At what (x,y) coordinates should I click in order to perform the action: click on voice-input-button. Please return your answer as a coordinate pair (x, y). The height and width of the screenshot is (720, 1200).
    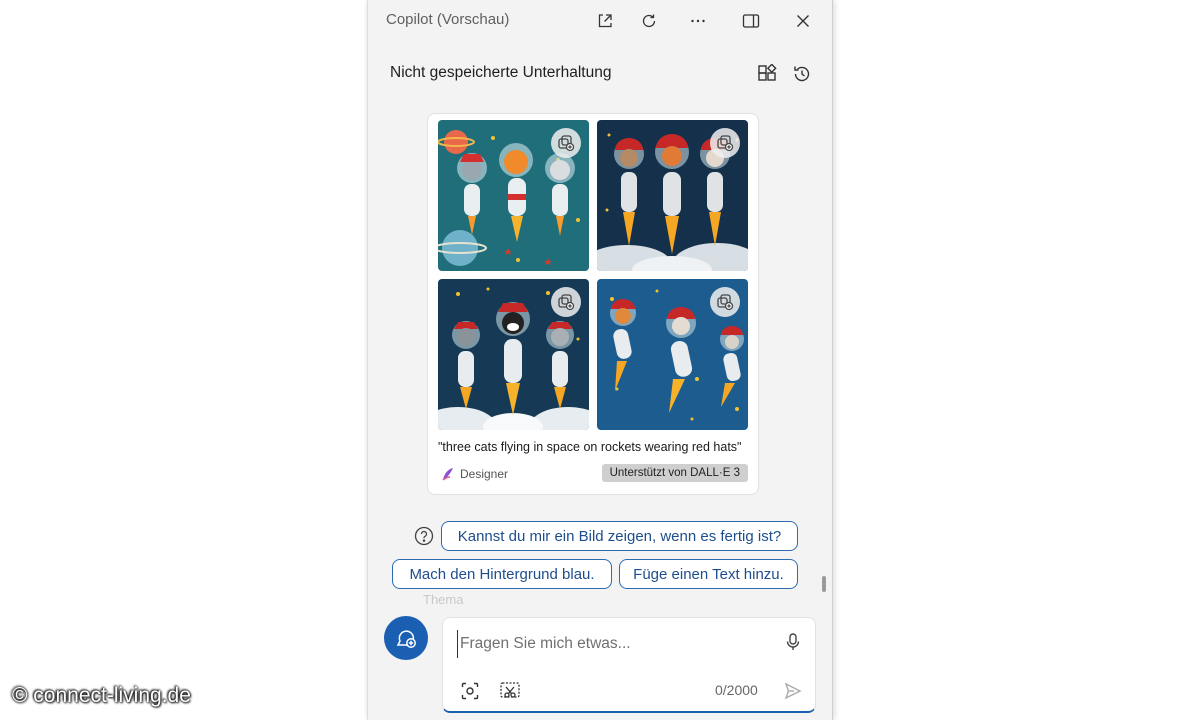
    Looking at the image, I should click on (793, 642).